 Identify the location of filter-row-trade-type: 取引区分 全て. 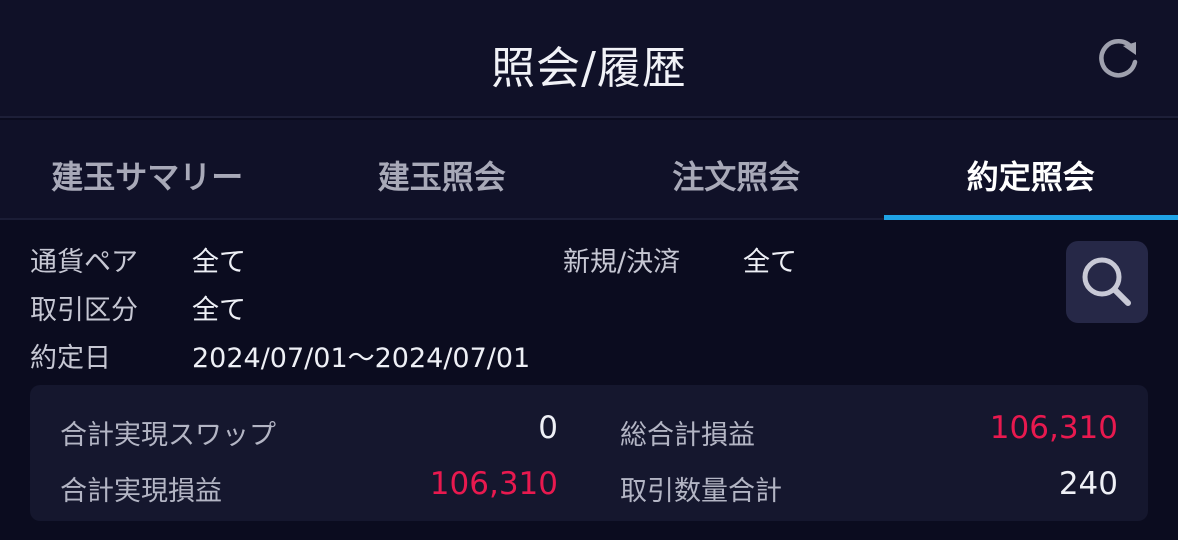
(300, 308).